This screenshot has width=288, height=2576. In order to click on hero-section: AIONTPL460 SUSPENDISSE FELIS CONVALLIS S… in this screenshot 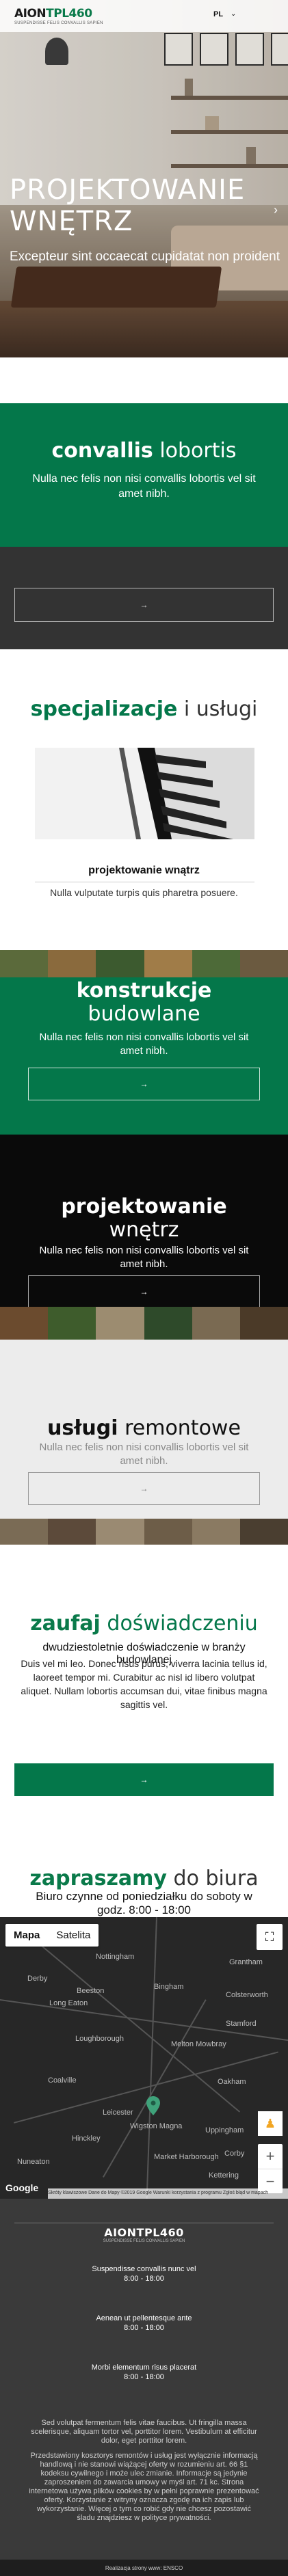, I will do `click(144, 178)`.